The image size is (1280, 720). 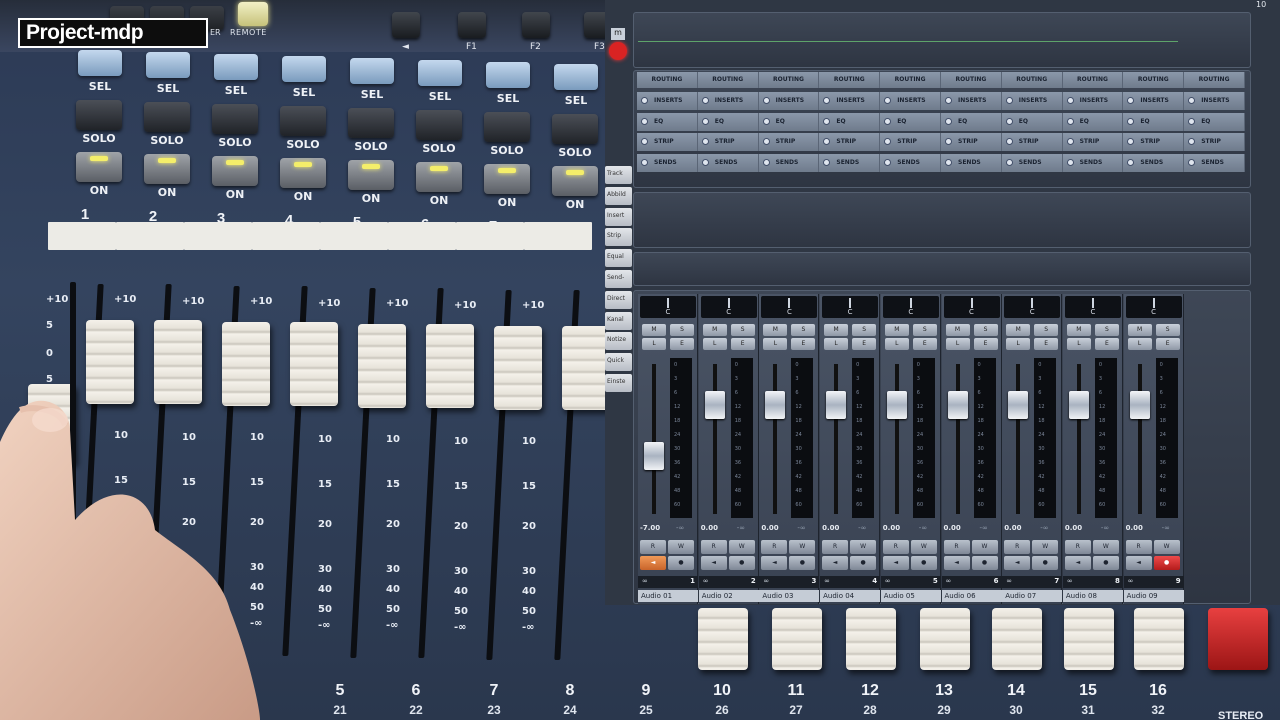 I want to click on bottom-fader-cap, so click(x=1159, y=639).